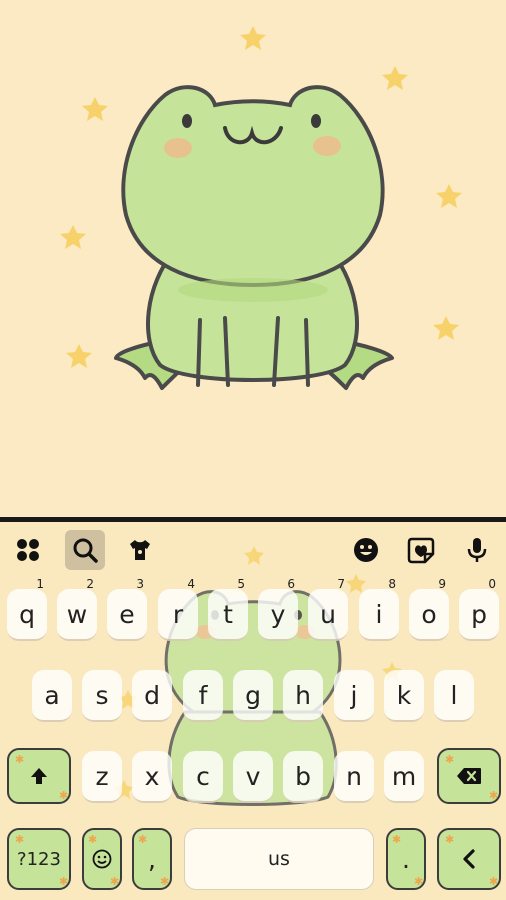  Describe the element at coordinates (102, 777) in the screenshot. I see `key-z: z` at that location.